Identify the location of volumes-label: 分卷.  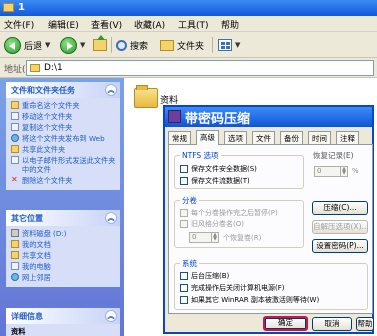
(189, 200).